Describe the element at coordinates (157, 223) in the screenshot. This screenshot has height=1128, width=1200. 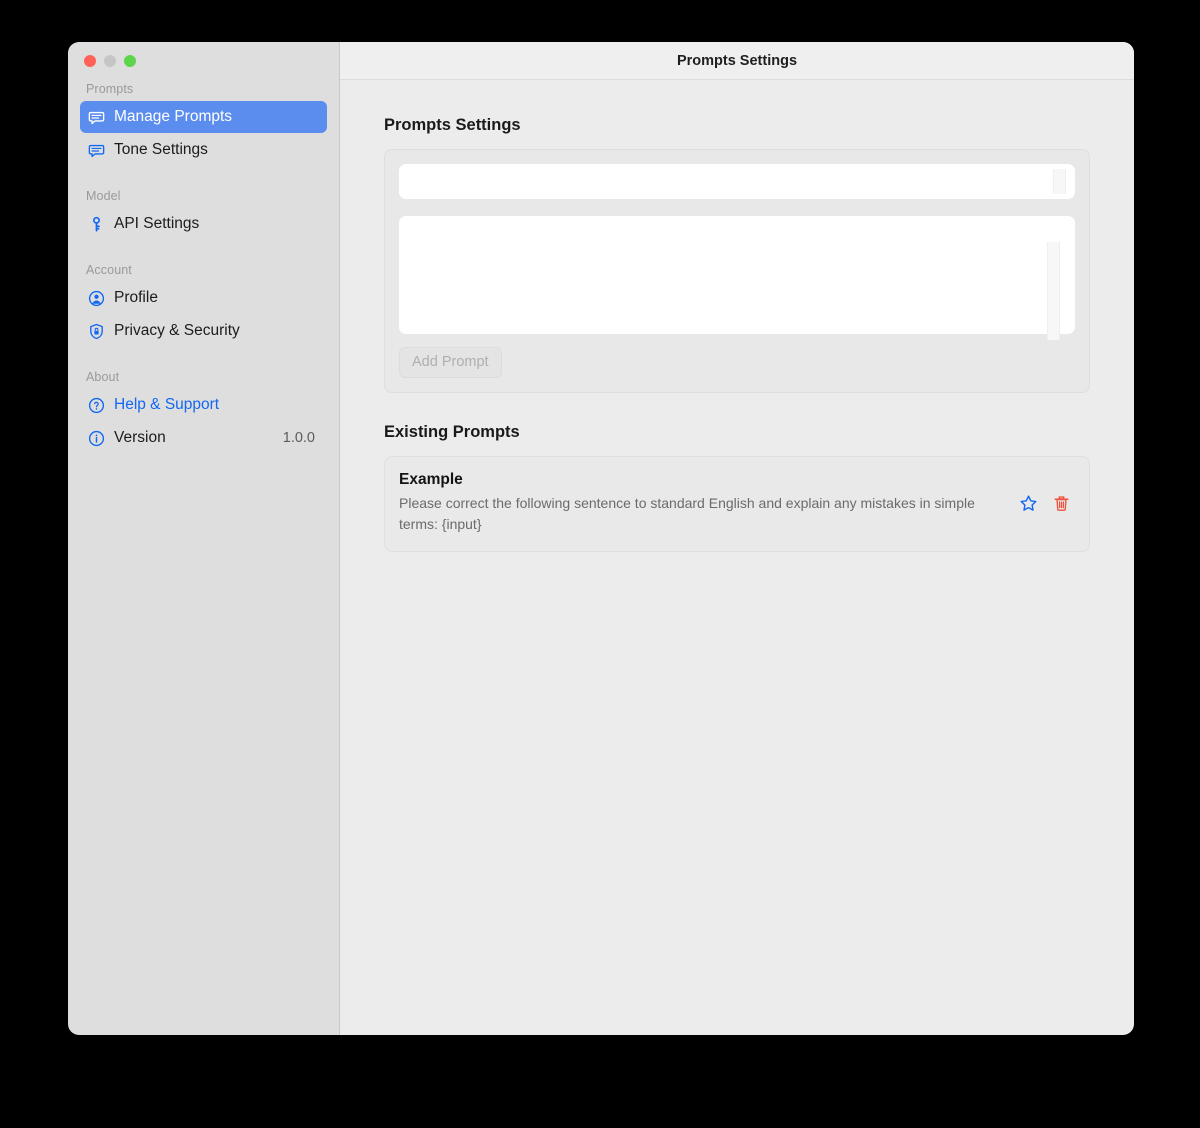
I see `sidebar-item-label: API Settings` at that location.